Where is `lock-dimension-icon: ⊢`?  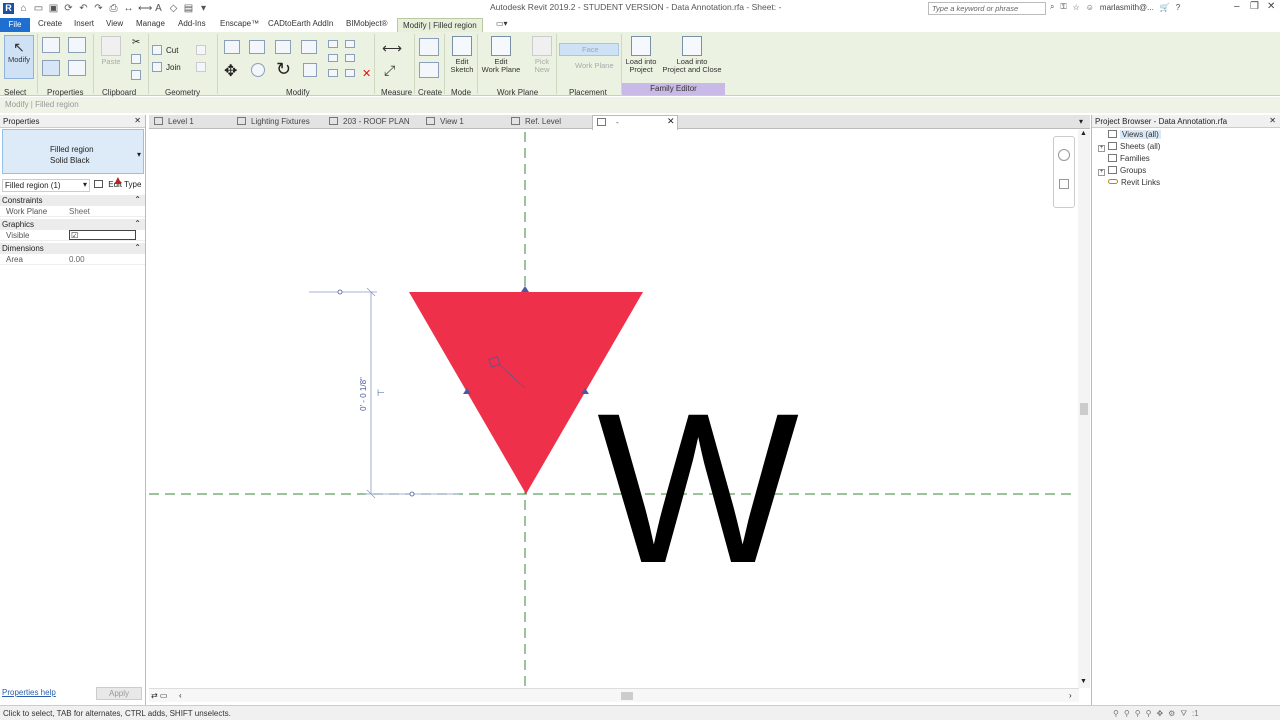 lock-dimension-icon: ⊢ is located at coordinates (381, 393).